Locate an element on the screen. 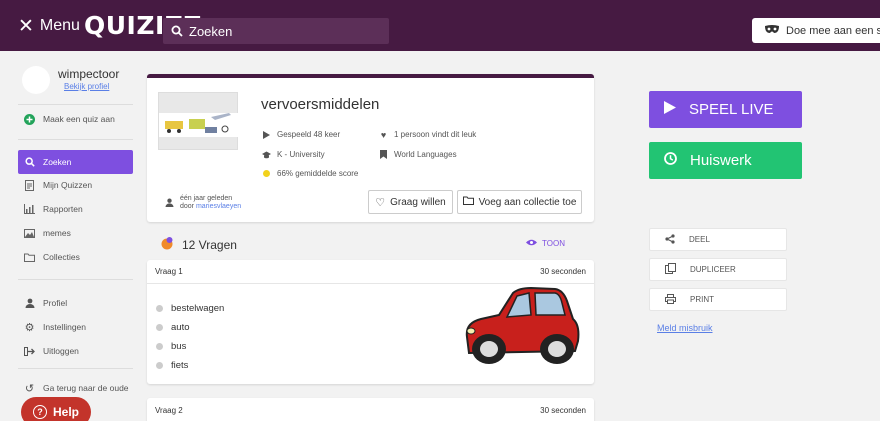 The height and width of the screenshot is (421, 880). average-score-text: 66% gemiddelde score is located at coordinates (318, 173).